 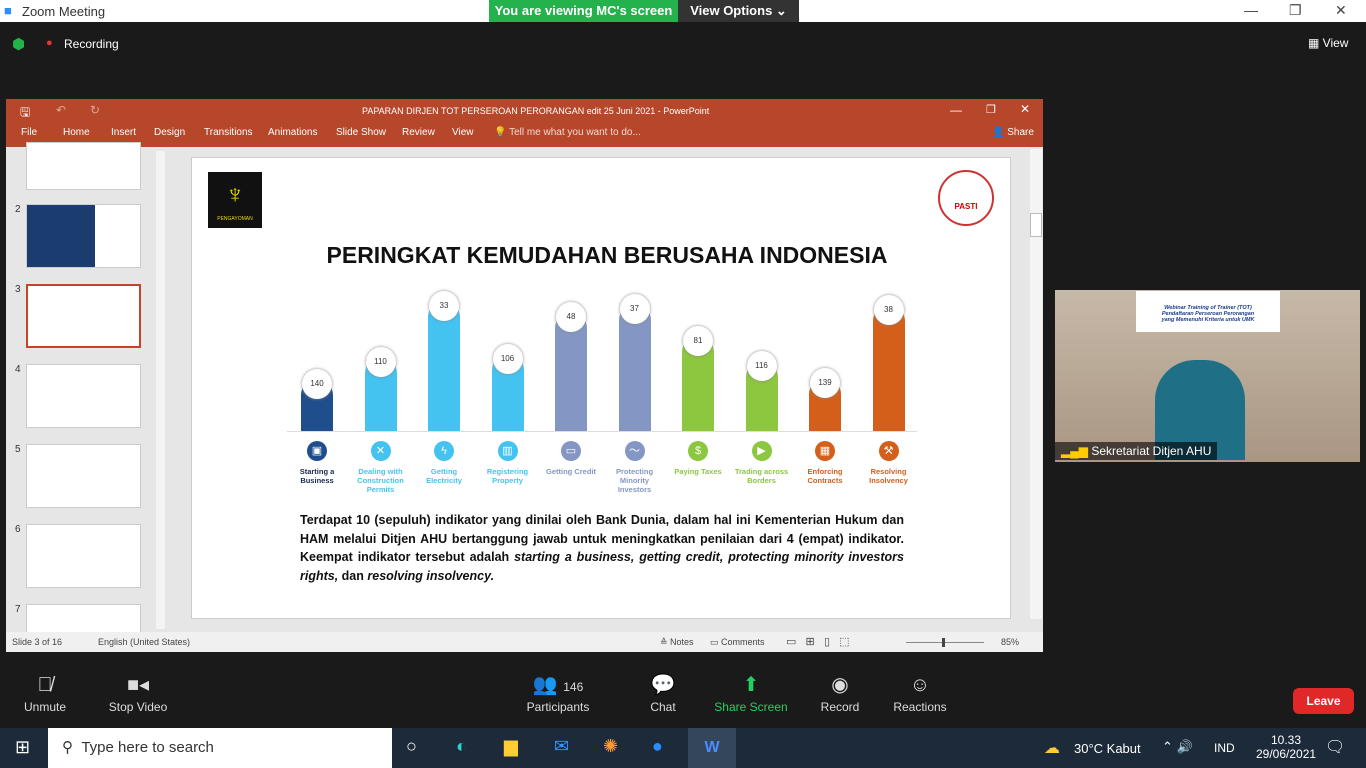 What do you see at coordinates (1074, 451) in the screenshot?
I see `signal-icon: ▂▄▆` at bounding box center [1074, 451].